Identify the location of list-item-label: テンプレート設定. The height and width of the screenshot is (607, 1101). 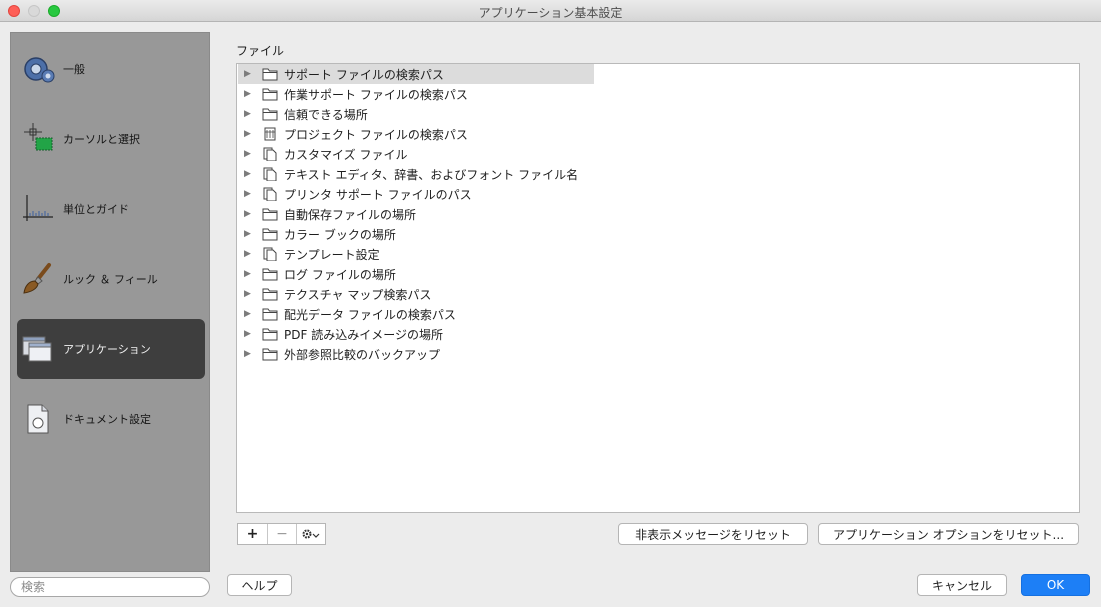
(332, 254).